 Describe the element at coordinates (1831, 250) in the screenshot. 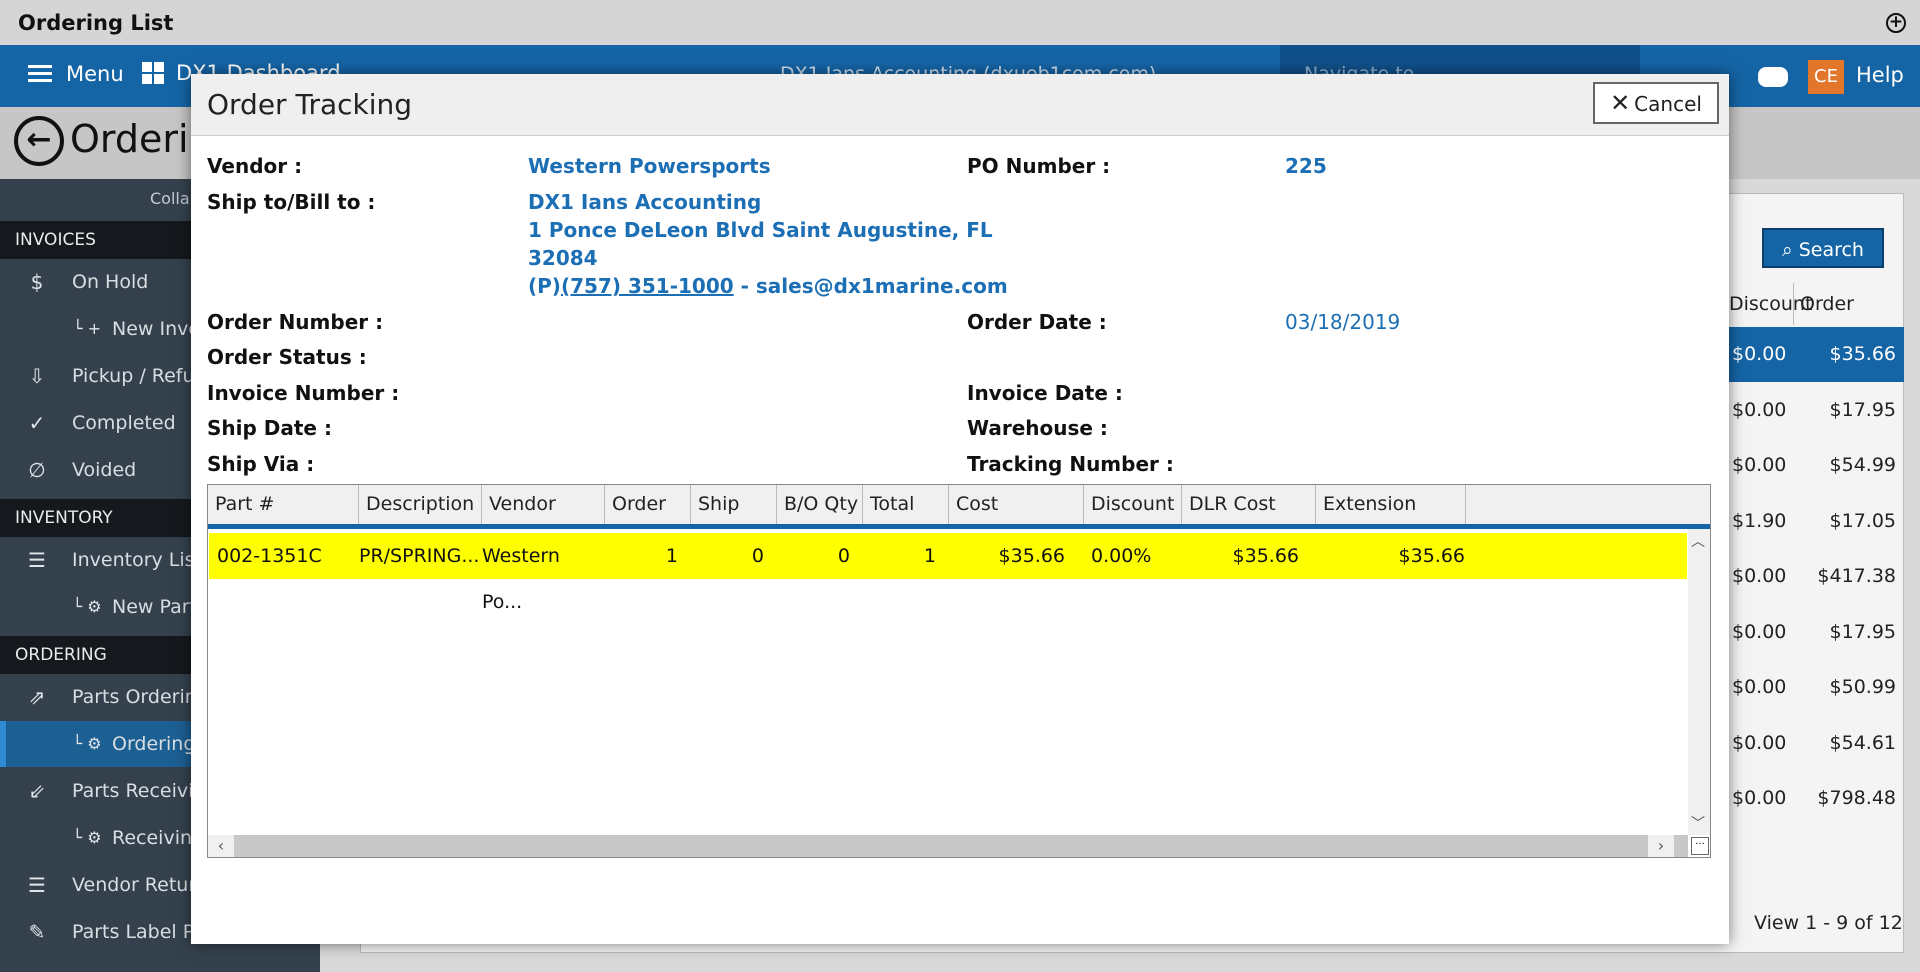

I see `search-label: Search` at that location.